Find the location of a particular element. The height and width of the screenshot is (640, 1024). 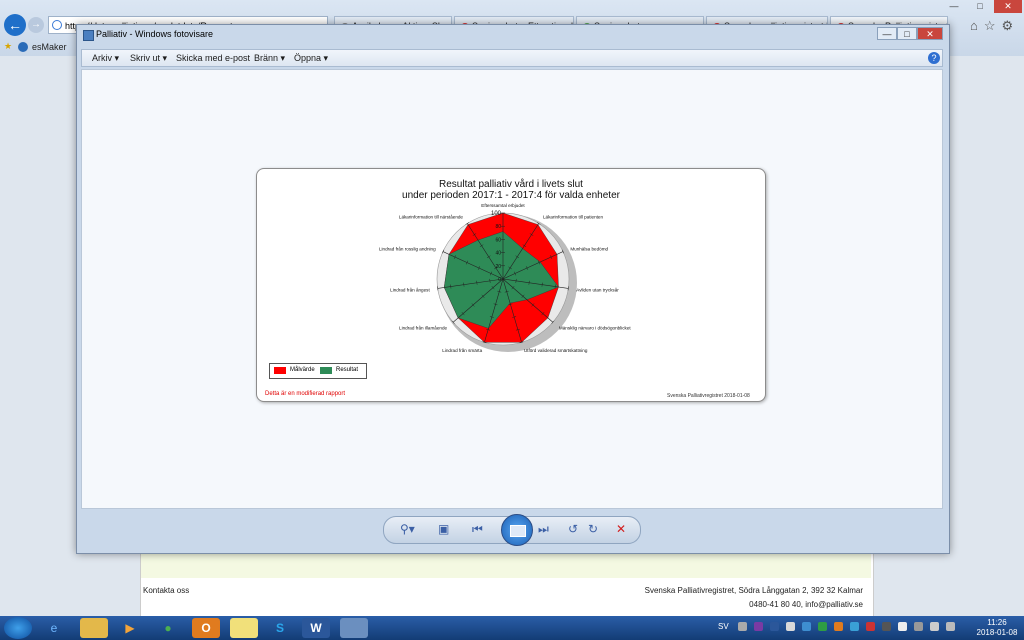

help-icon: ? is located at coordinates (934, 58).